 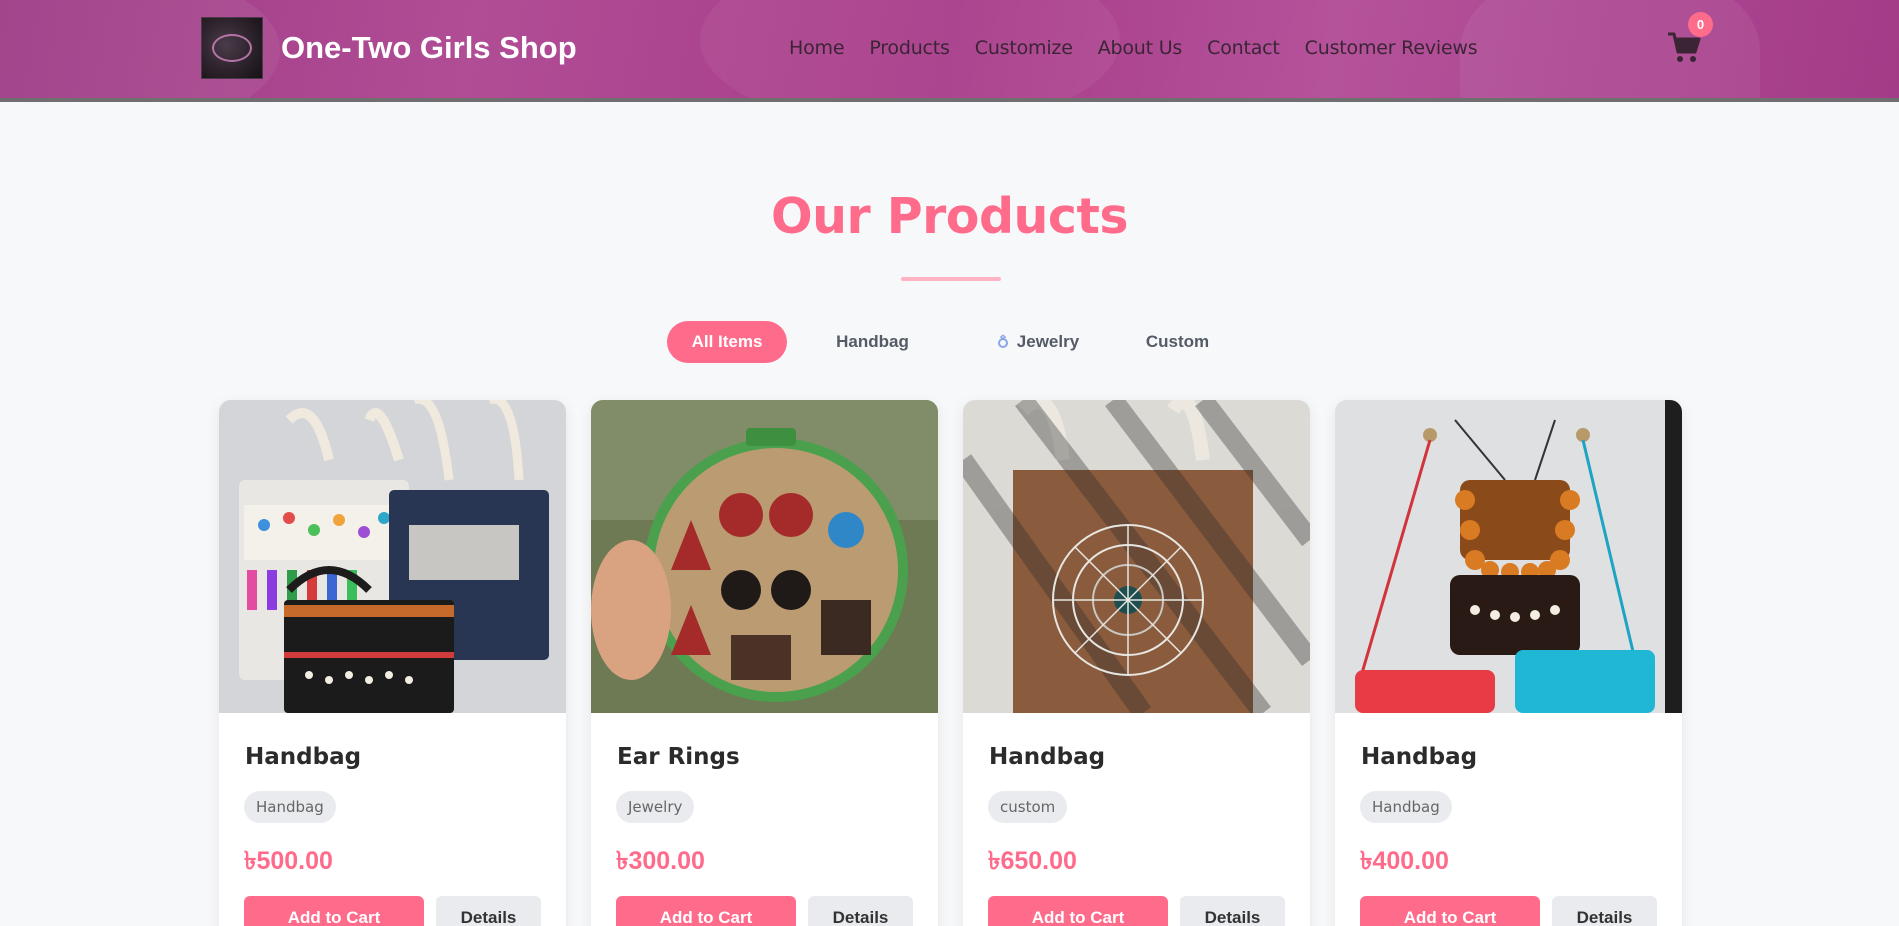 I want to click on filter-jewelry: Jewelry, so click(x=1038, y=342).